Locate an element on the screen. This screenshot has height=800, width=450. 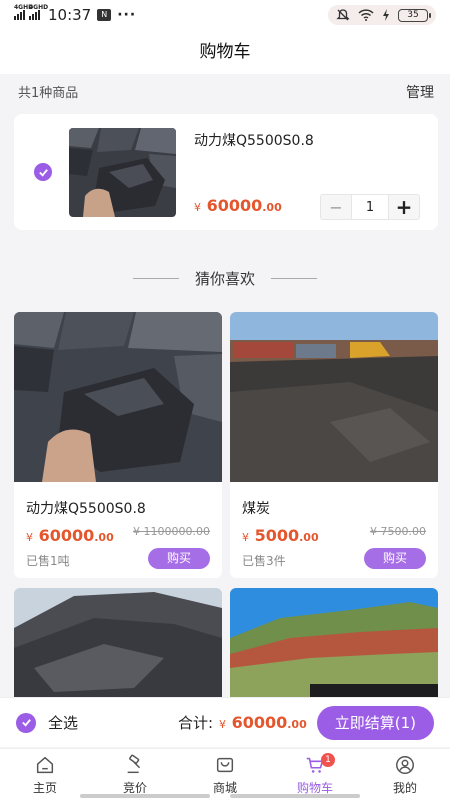
original-price: ¥ 7500.00 is located at coordinates (398, 531).